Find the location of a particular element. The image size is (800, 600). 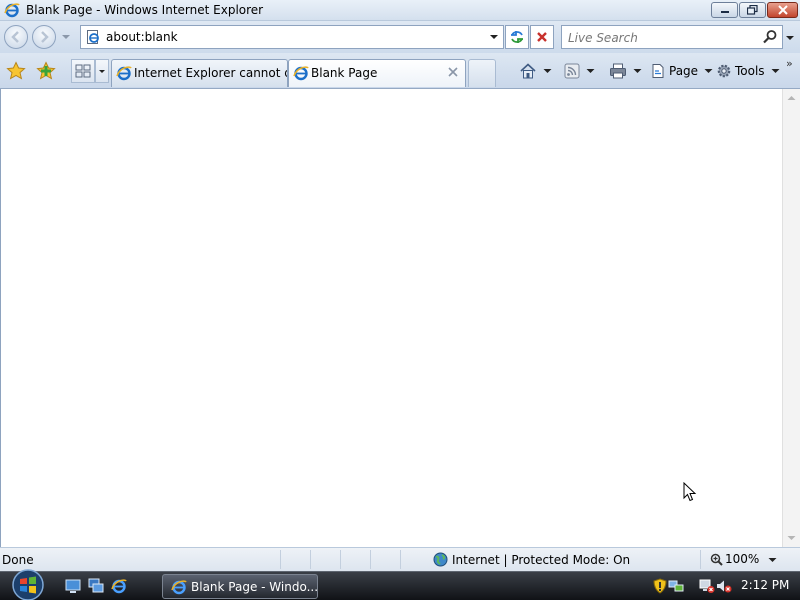

minimize-icon is located at coordinates (724, 12).